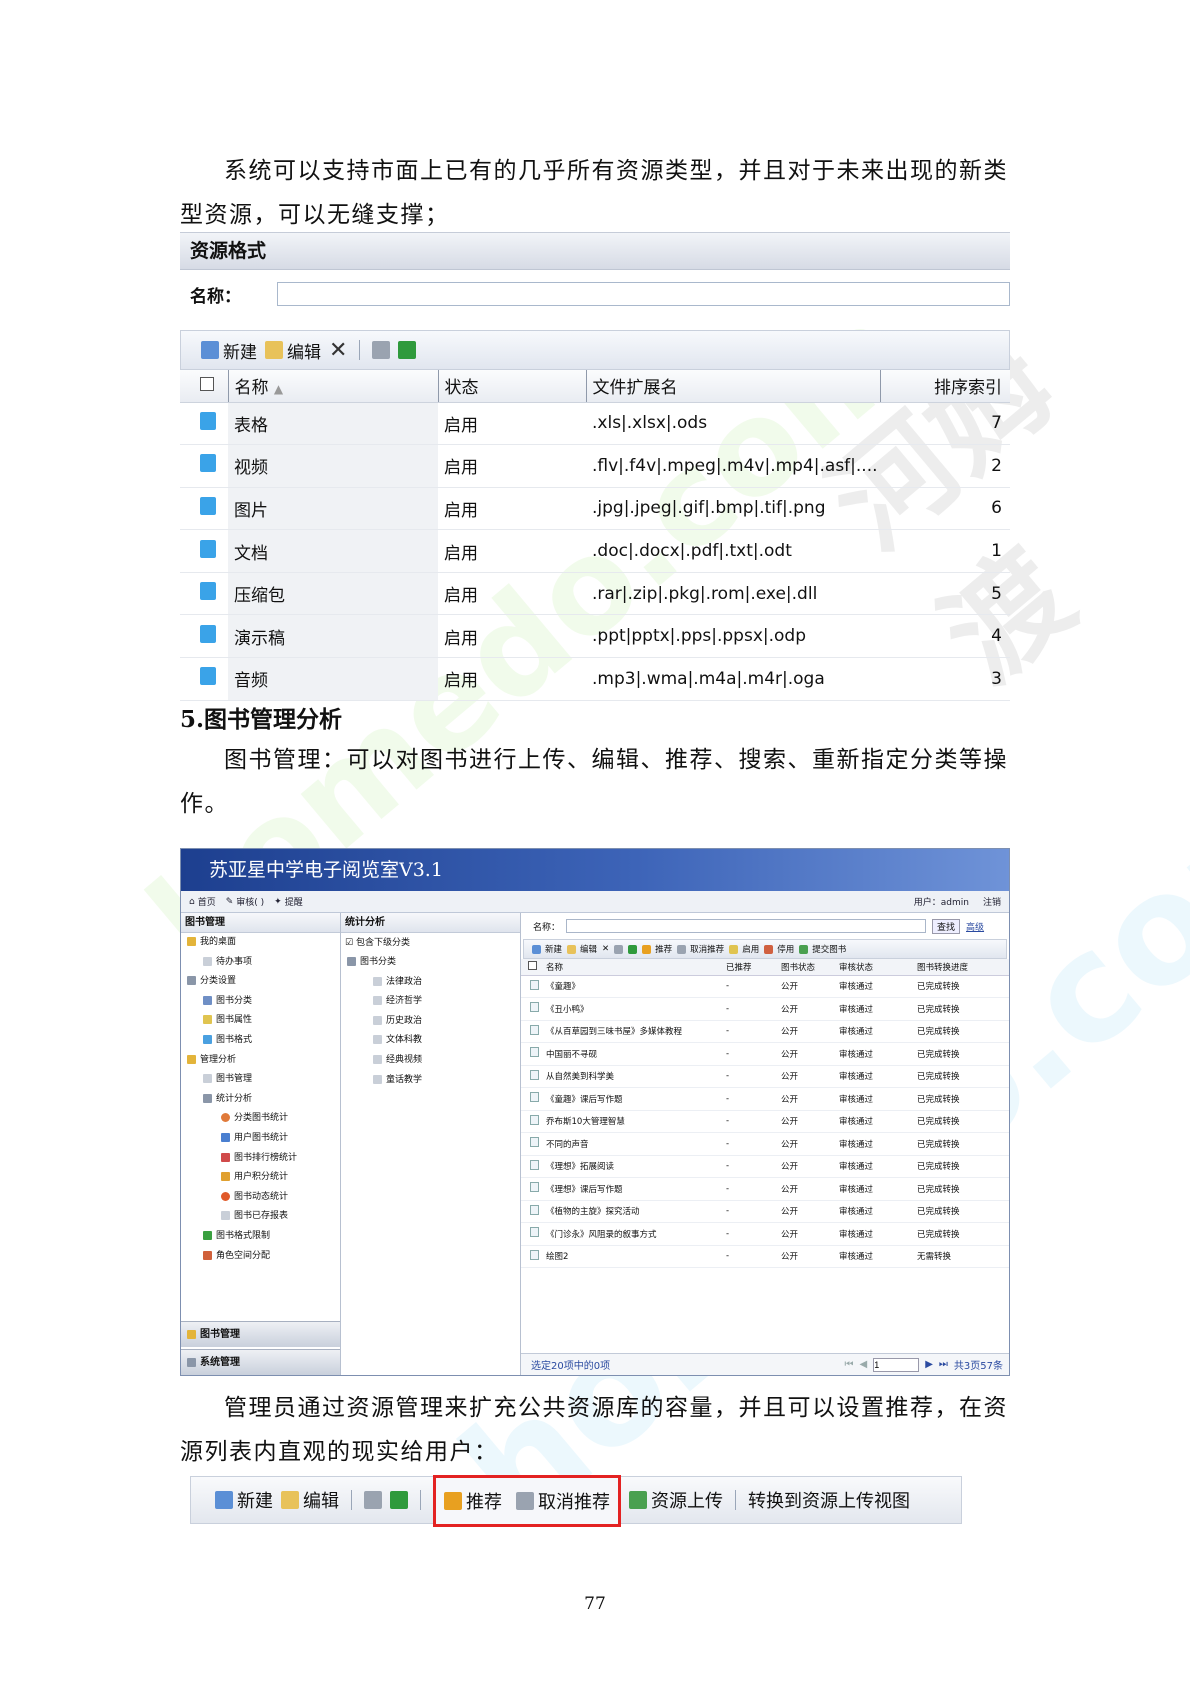 This screenshot has width=1190, height=1684. What do you see at coordinates (944, 386) in the screenshot?
I see `column-header-index: 排序索引` at bounding box center [944, 386].